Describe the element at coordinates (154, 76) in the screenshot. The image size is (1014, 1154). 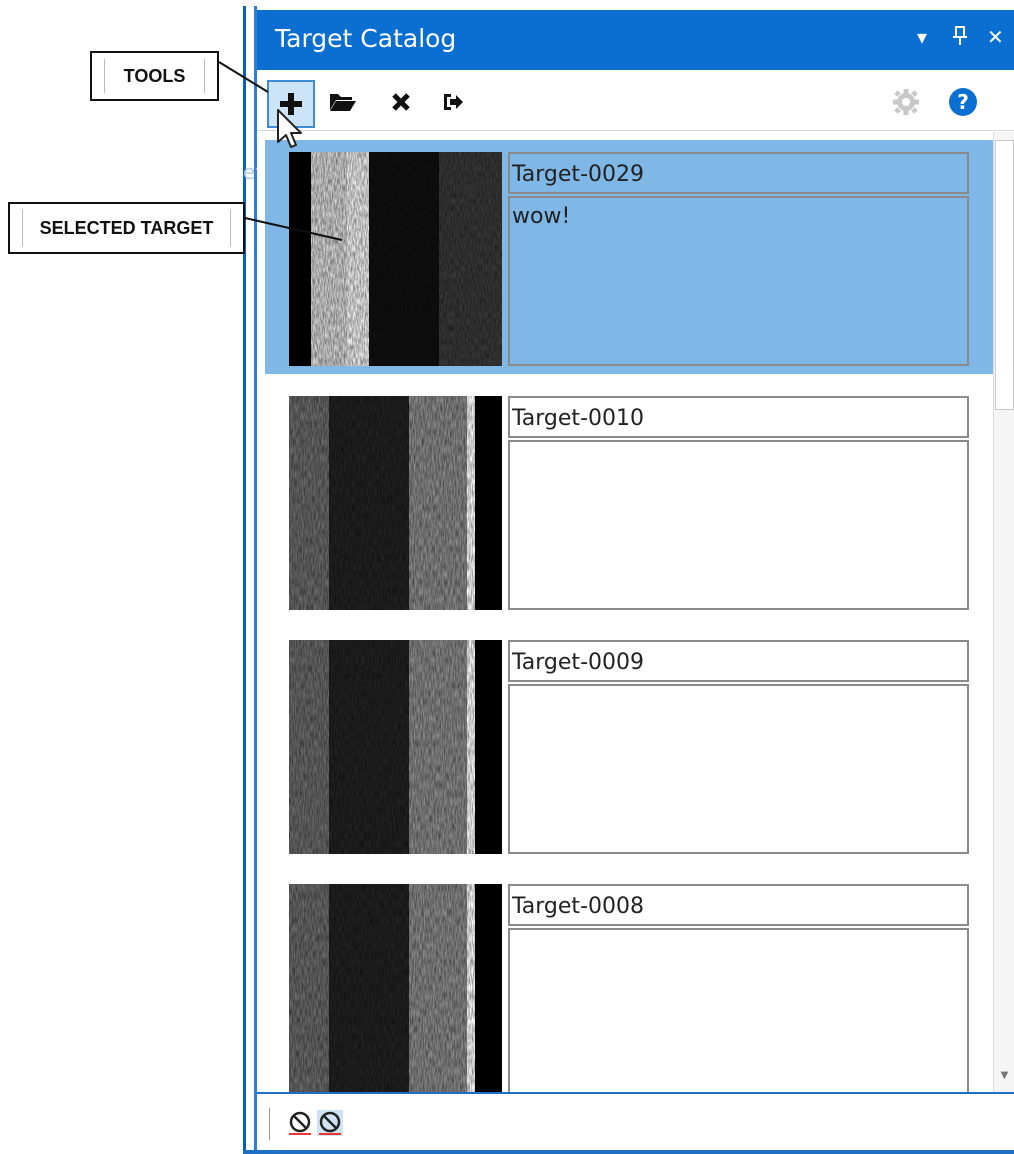
I see `tools-callout: TOOLS` at that location.